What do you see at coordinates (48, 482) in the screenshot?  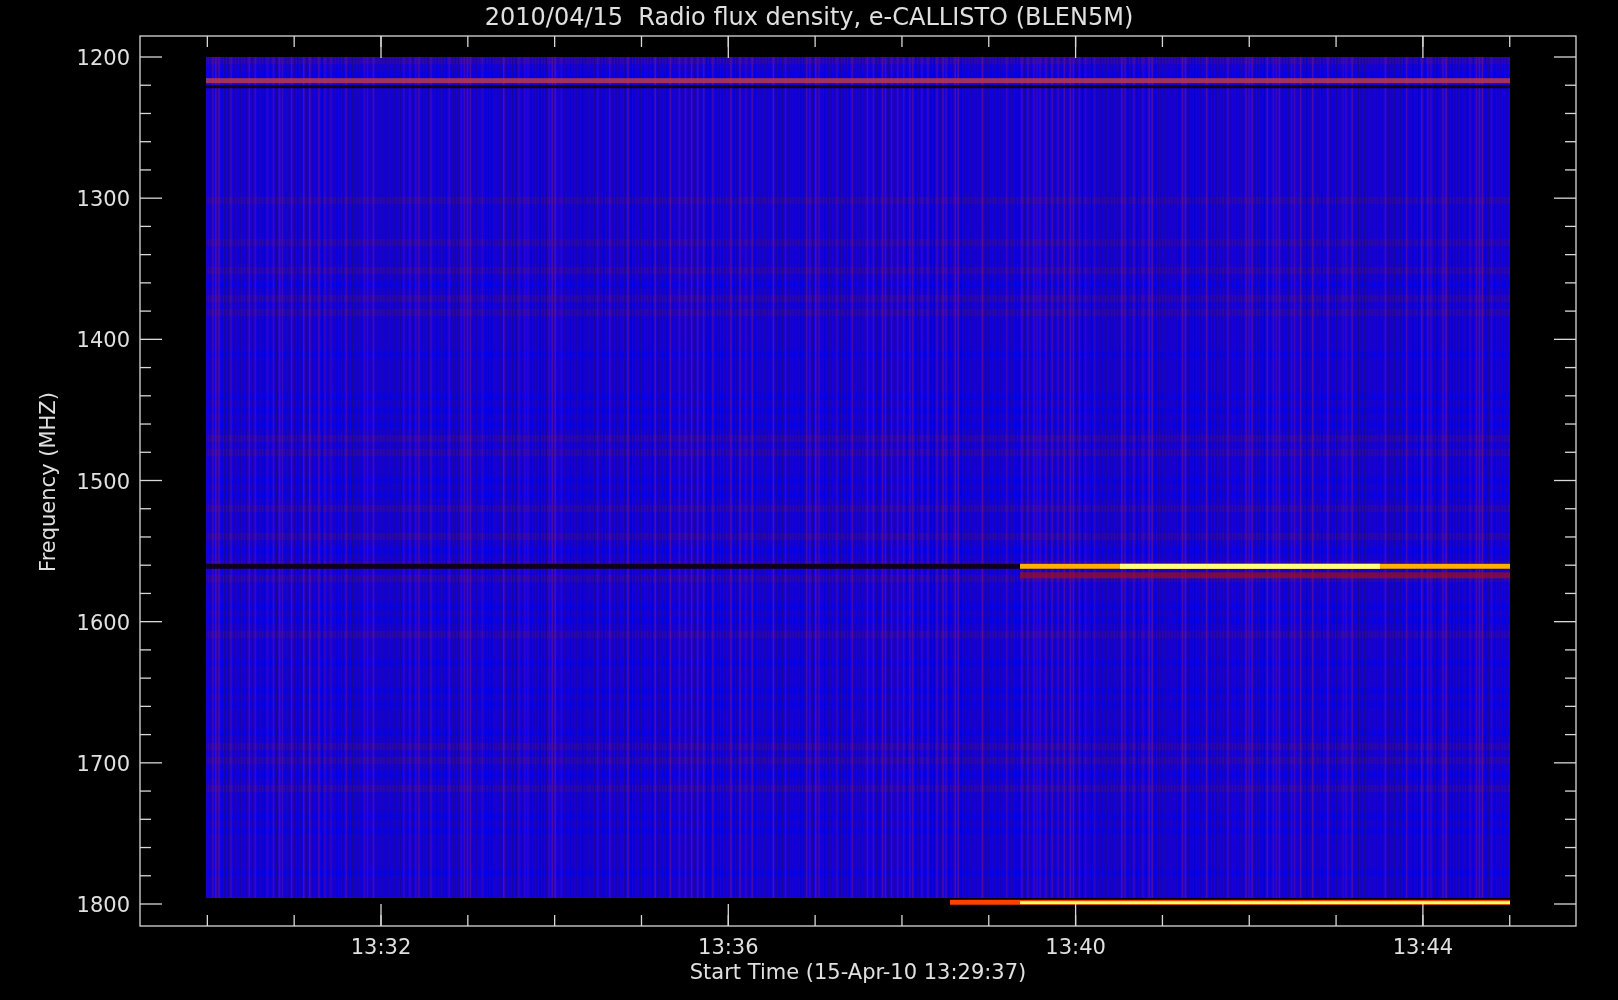 I see `y-axis-label: Frequency (MHZ)` at bounding box center [48, 482].